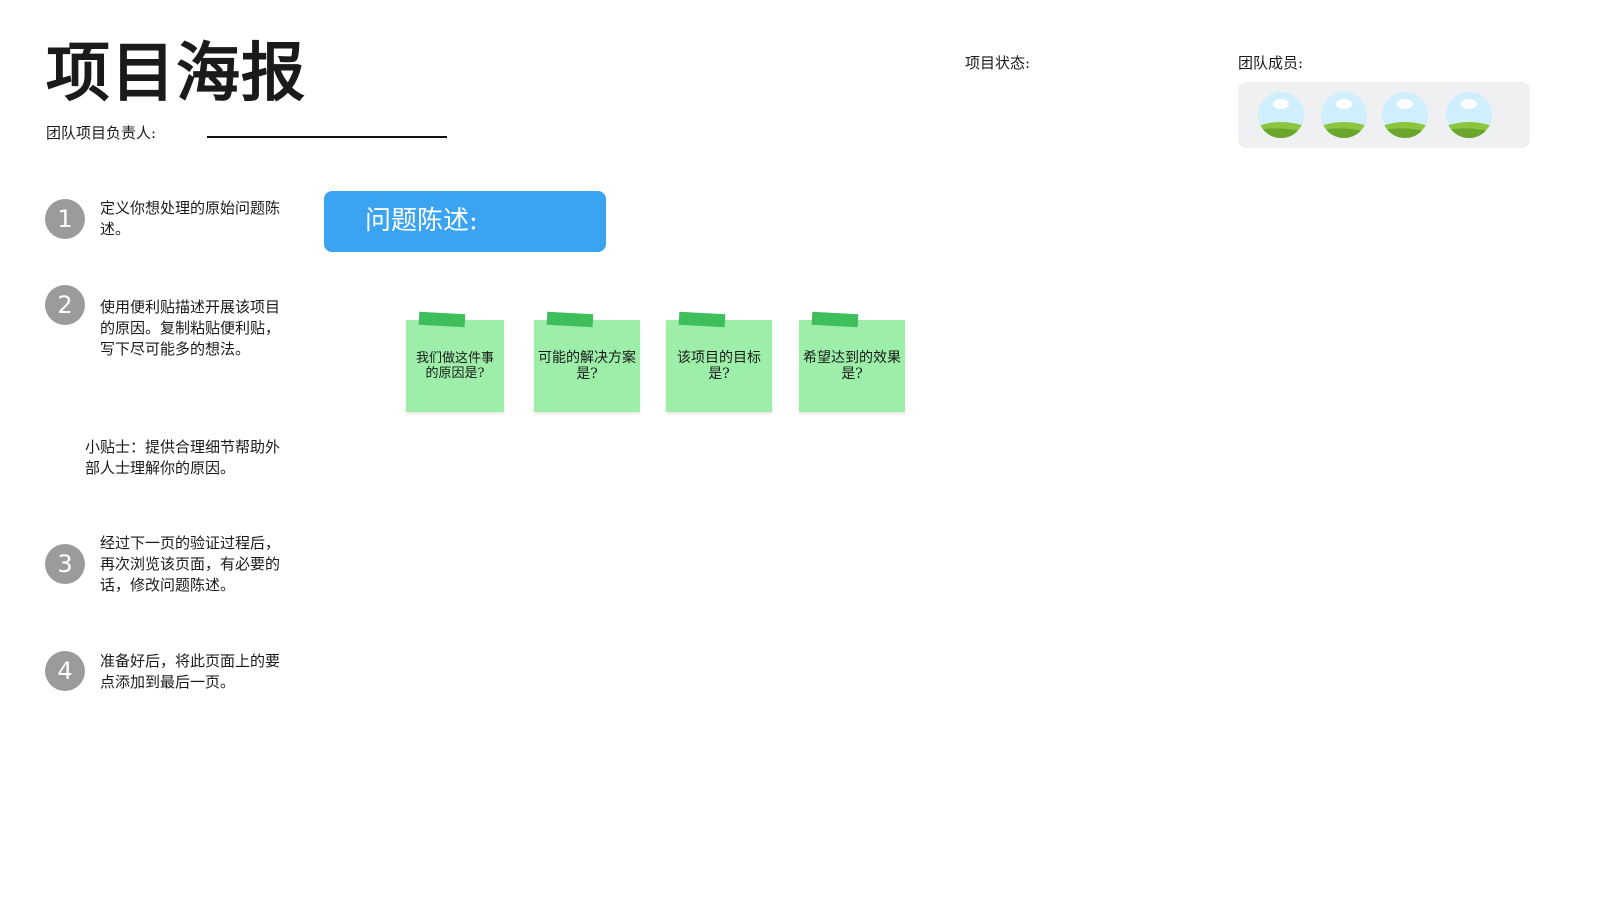  What do you see at coordinates (176, 73) in the screenshot?
I see `page-title: 项目海报` at bounding box center [176, 73].